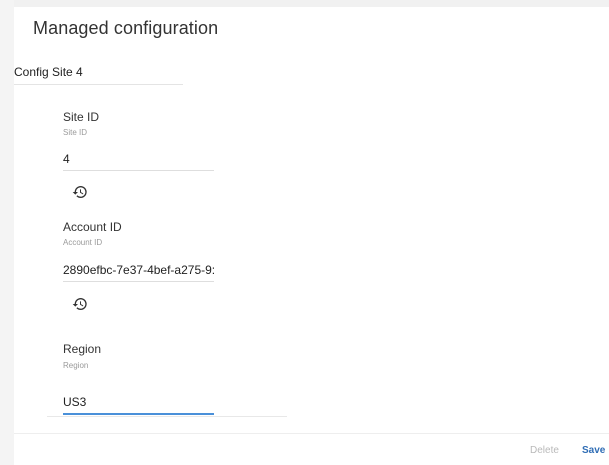 This screenshot has width=609, height=465. What do you see at coordinates (304, 3) in the screenshot?
I see `window-top-strip` at bounding box center [304, 3].